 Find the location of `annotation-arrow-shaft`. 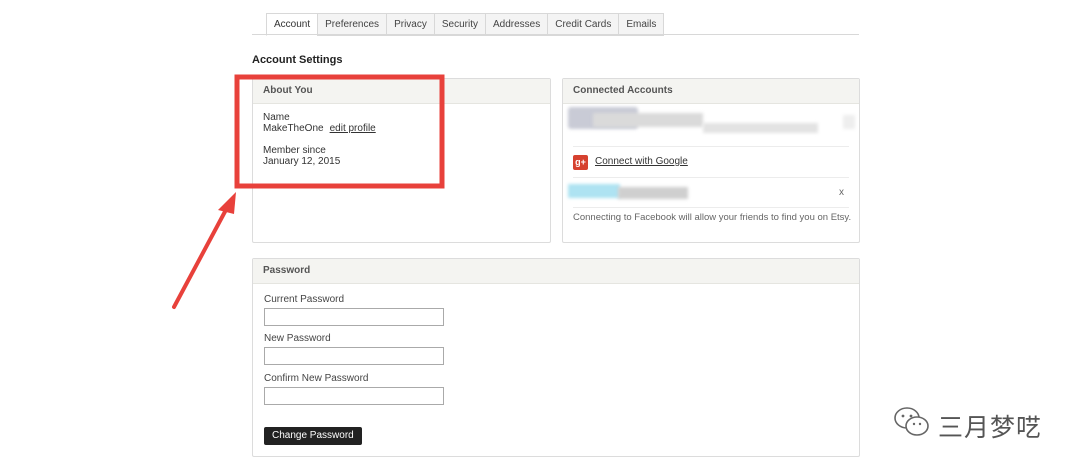

annotation-arrow-shaft is located at coordinates (201, 256).